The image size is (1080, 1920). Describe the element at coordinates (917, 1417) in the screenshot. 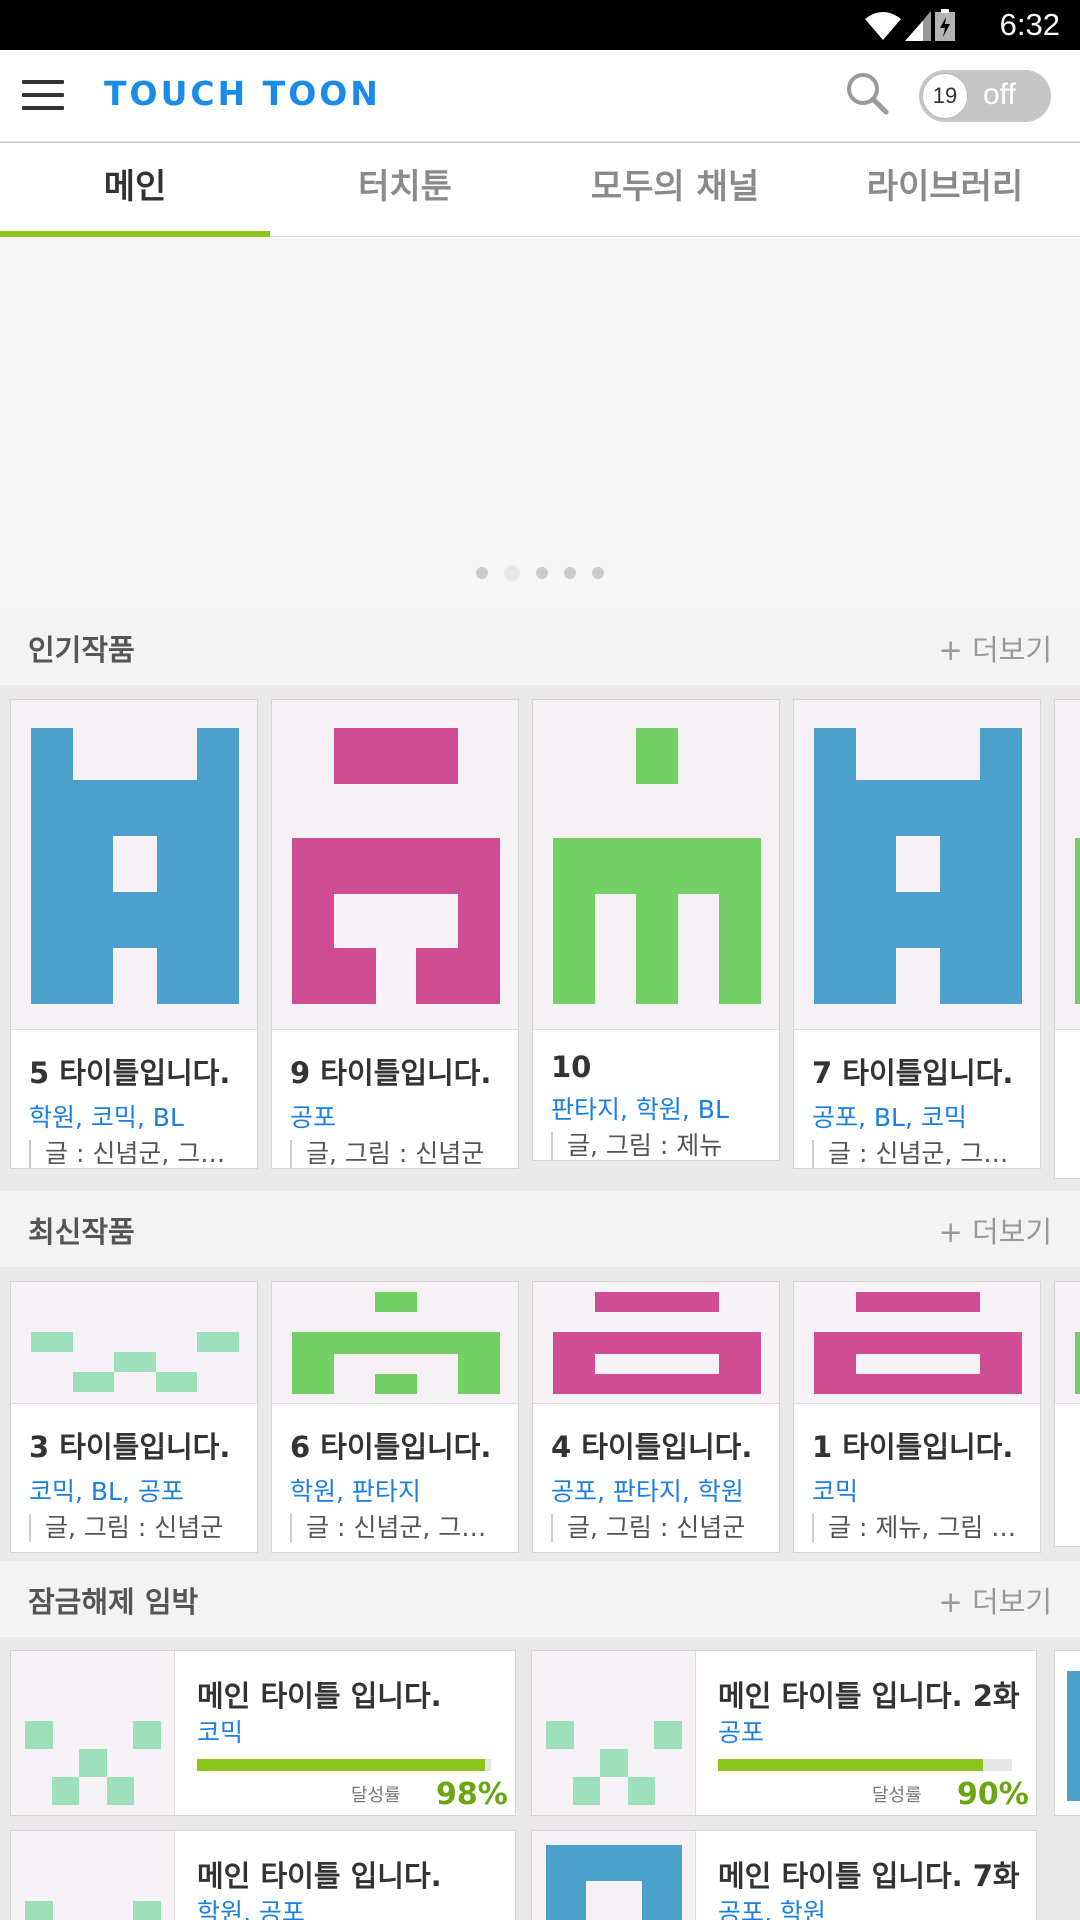

I see `comic-card: 1 타이틀입니다. 코믹 글 : 제뉴, 그림 : 신념군` at that location.